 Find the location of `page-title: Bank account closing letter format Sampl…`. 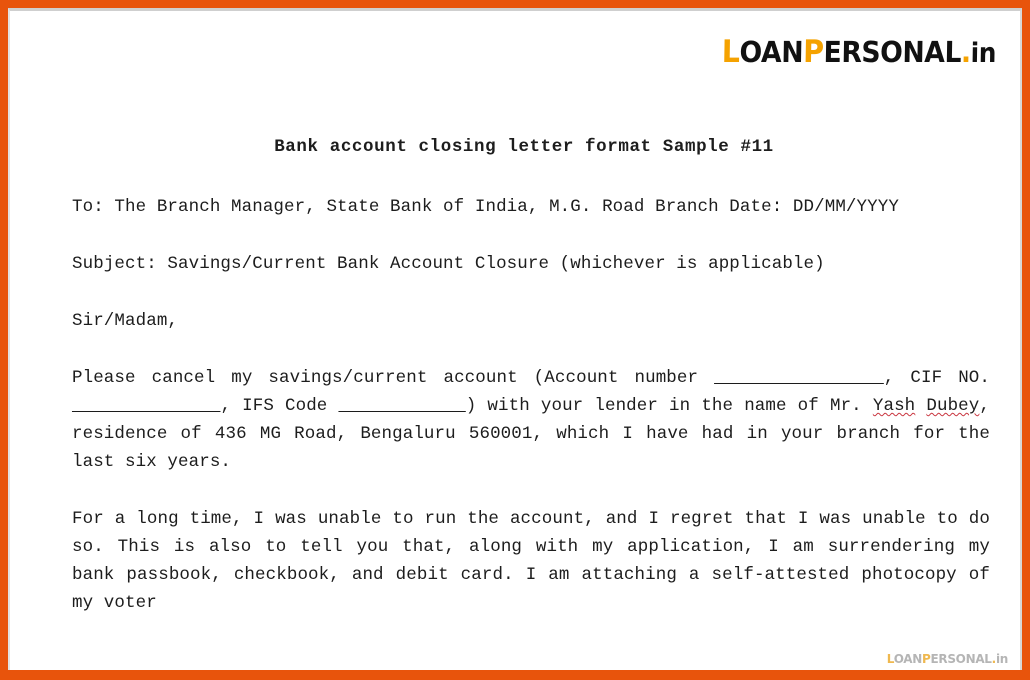

page-title: Bank account closing letter format Sampl… is located at coordinates (524, 147).